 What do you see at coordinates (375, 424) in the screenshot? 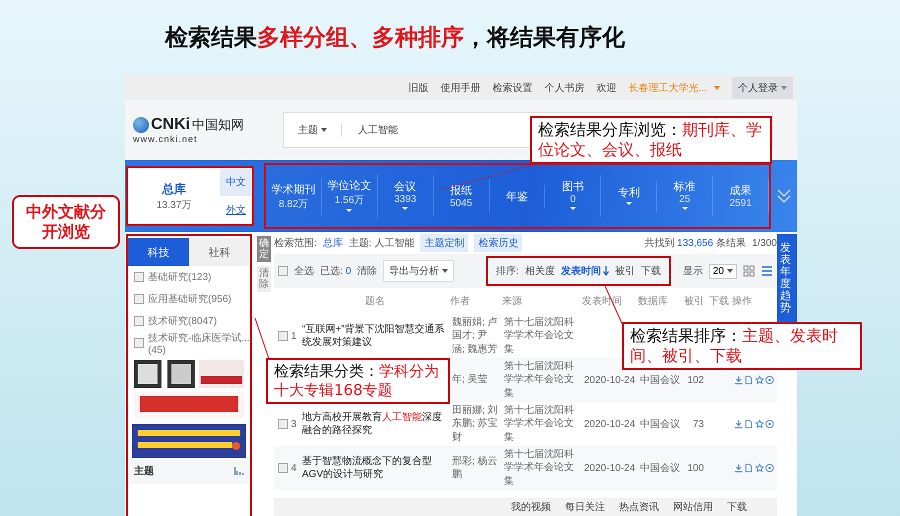
I see `result-title: 地方高校开展教育人工智能深度融合的路径探究` at bounding box center [375, 424].